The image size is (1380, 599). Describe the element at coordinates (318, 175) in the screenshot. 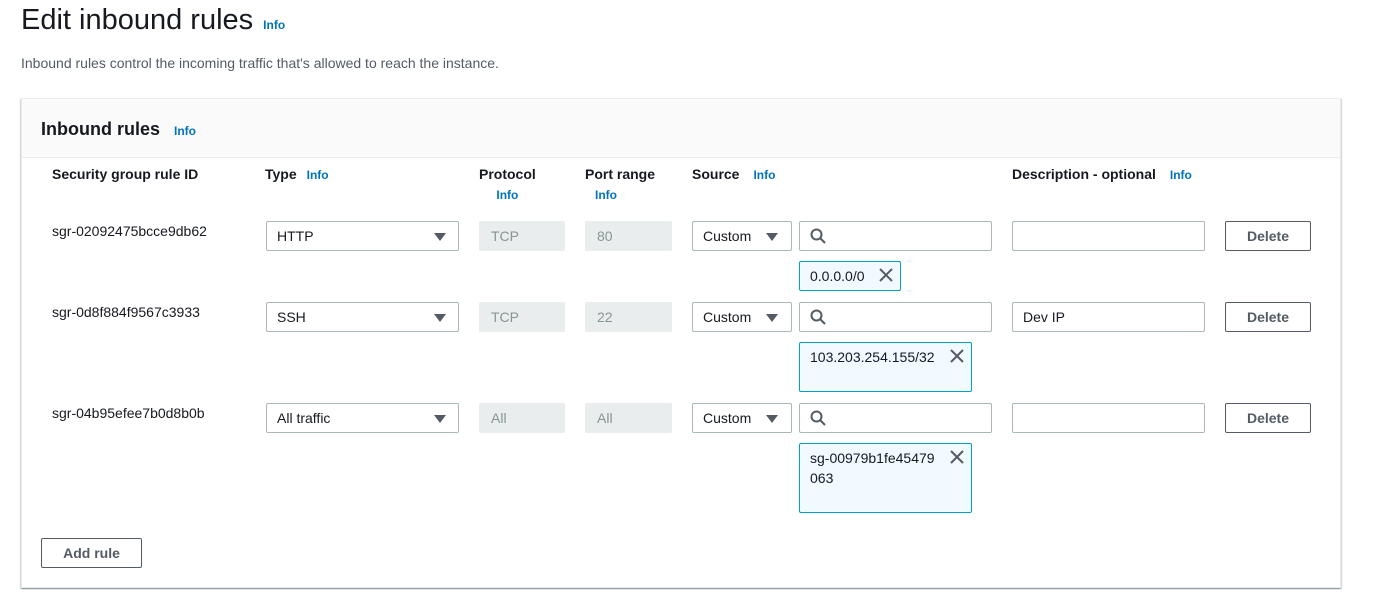

I see `col-header-type-info-link: Info` at that location.